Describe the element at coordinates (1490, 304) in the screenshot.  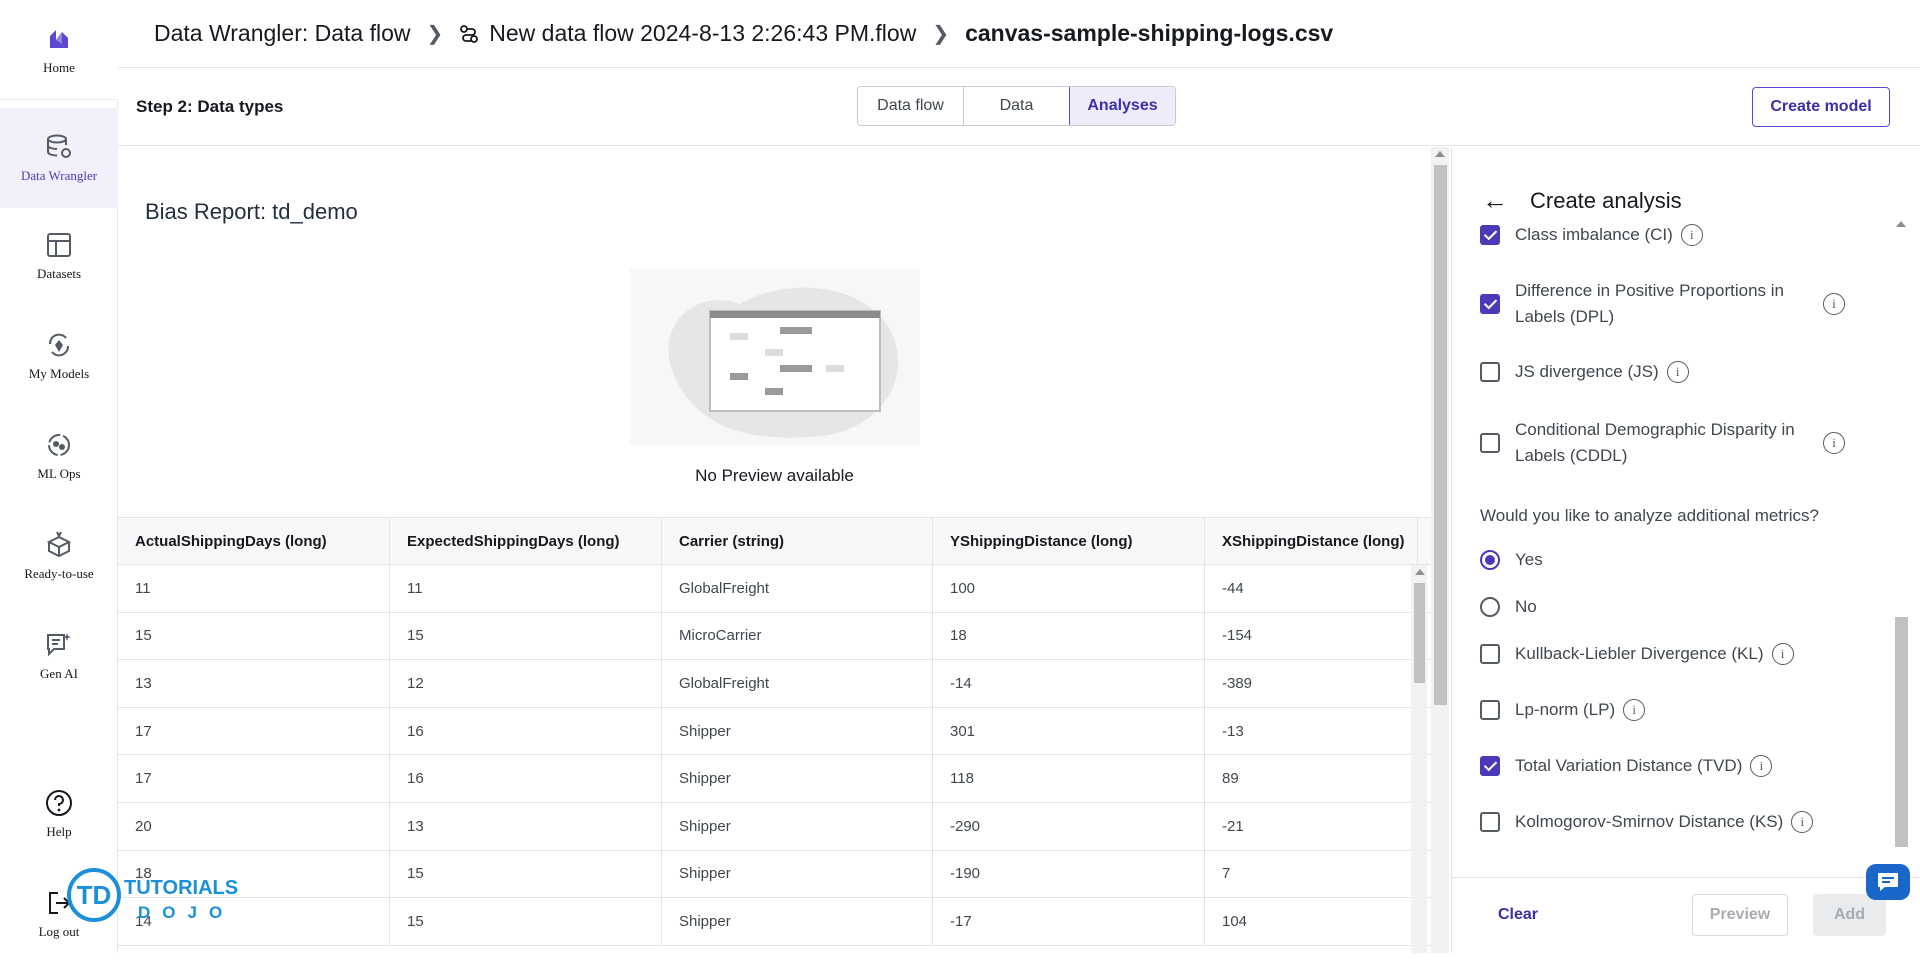
I see `checkbox-dpl` at that location.